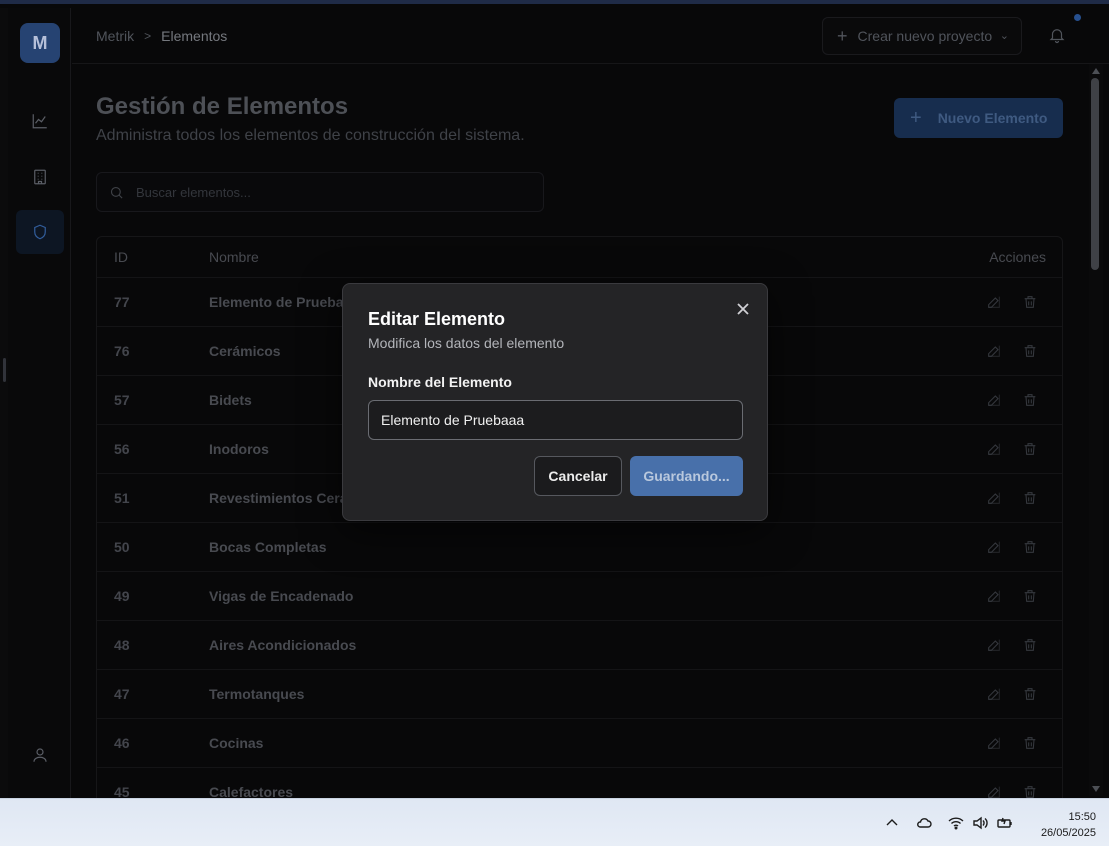  I want to click on cloud-icon, so click(924, 823).